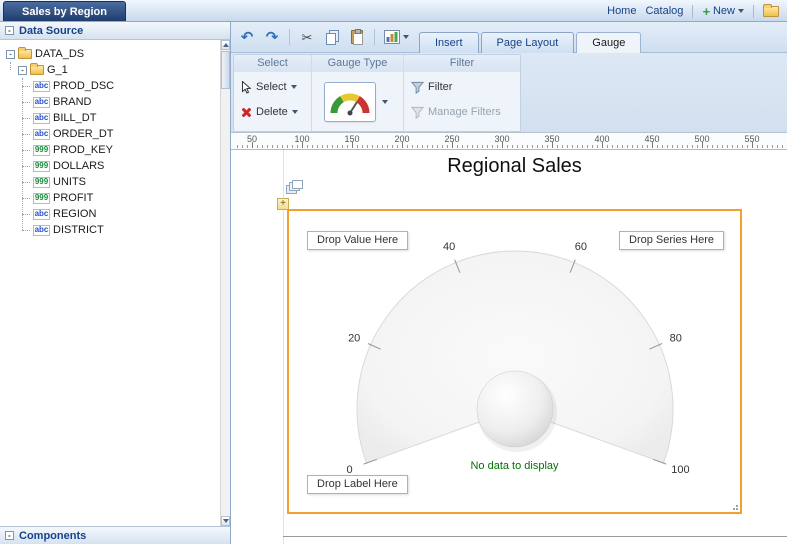 The width and height of the screenshot is (787, 544). Describe the element at coordinates (283, 204) in the screenshot. I see `component-move-handle: +` at that location.